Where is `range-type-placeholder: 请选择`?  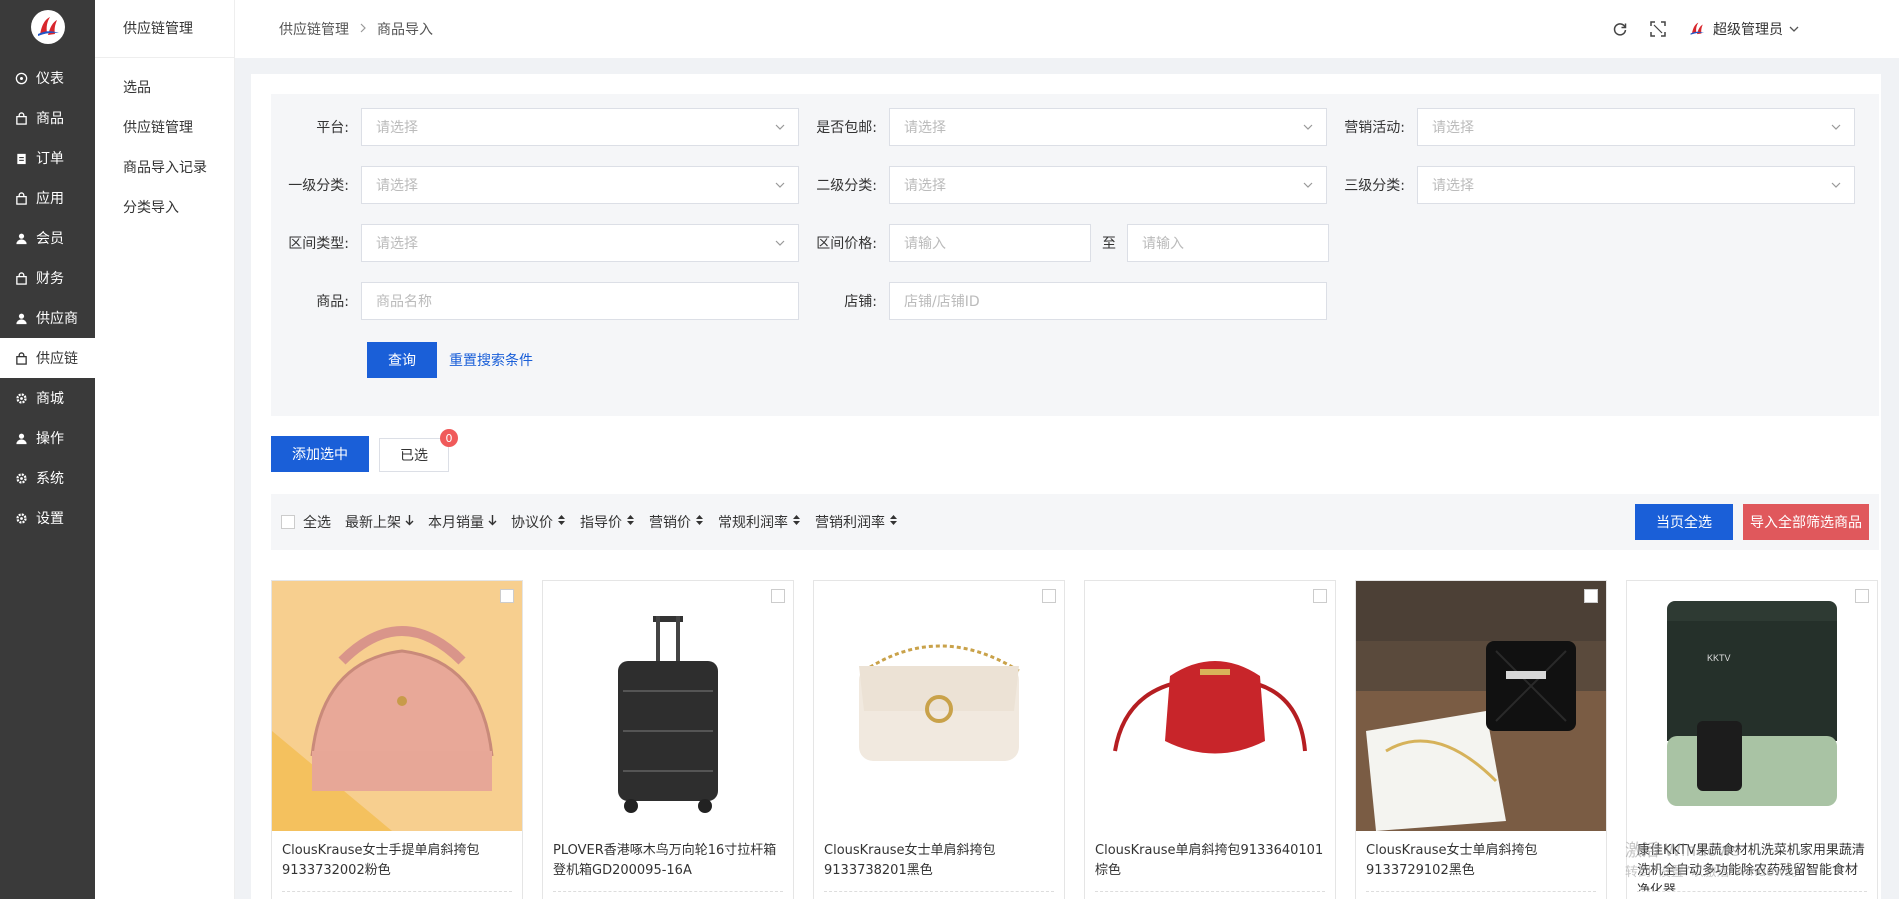 range-type-placeholder: 请选择 is located at coordinates (397, 244).